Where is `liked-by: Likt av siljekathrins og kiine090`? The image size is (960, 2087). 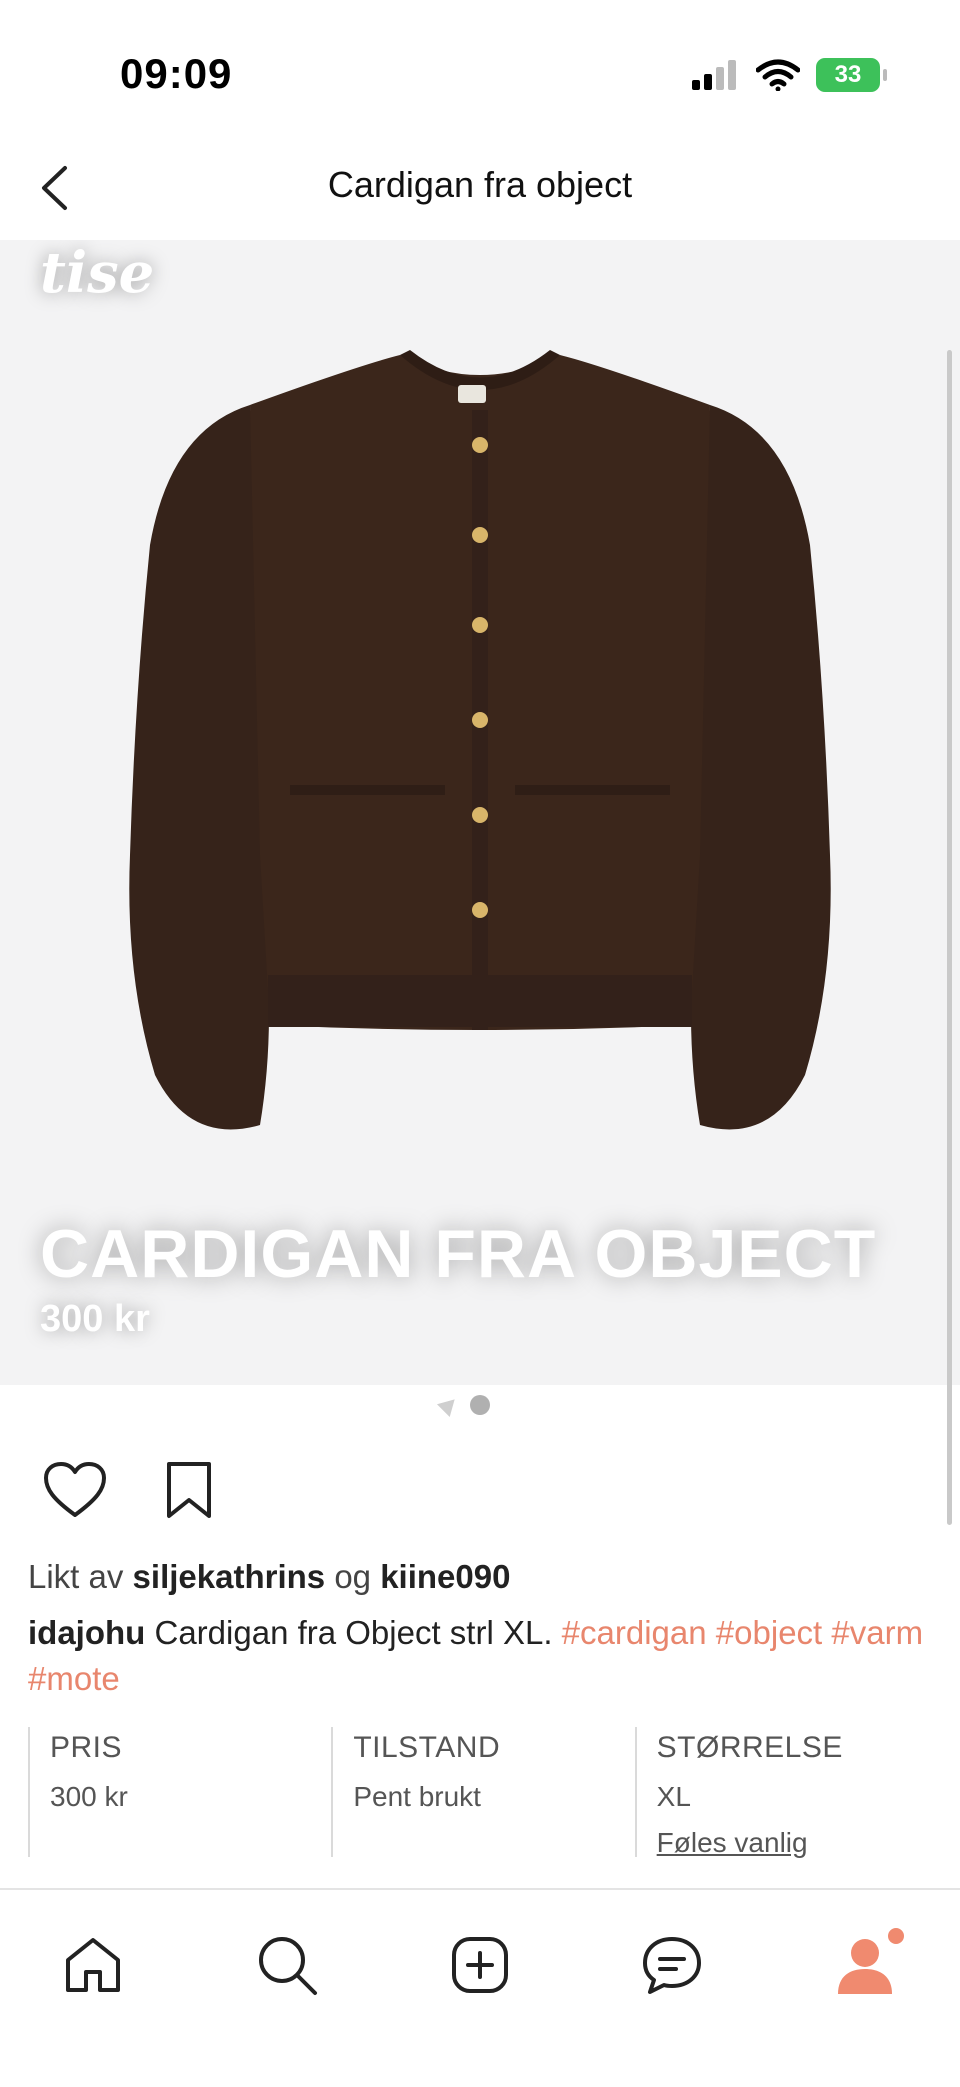
liked-by: Likt av siljekathrins og kiine090 is located at coordinates (269, 1577).